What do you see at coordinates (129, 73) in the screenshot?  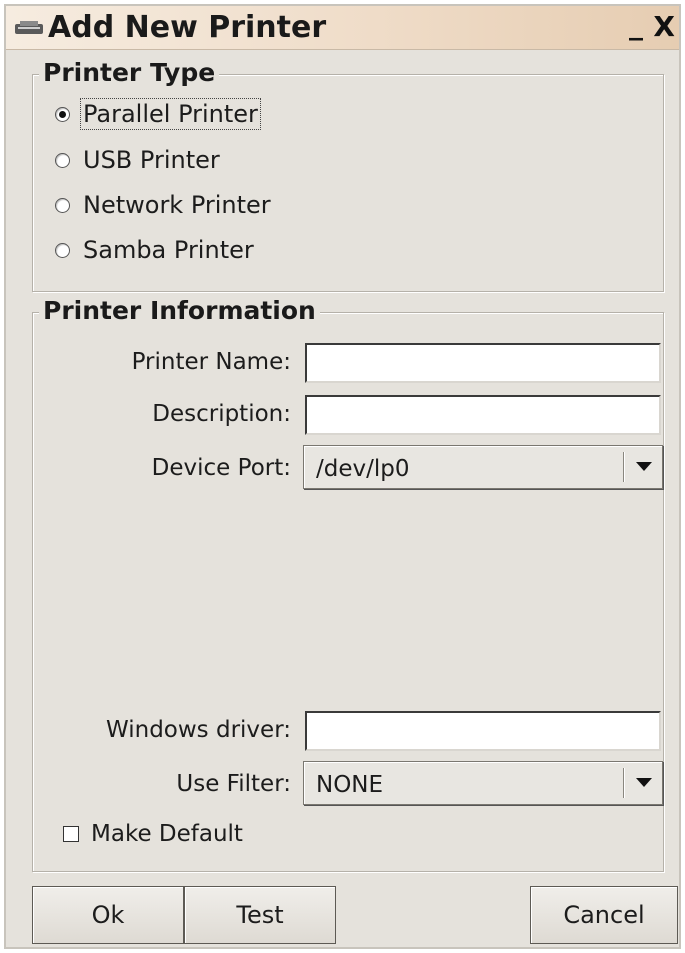 I see `printer-type-legend: Printer Type` at bounding box center [129, 73].